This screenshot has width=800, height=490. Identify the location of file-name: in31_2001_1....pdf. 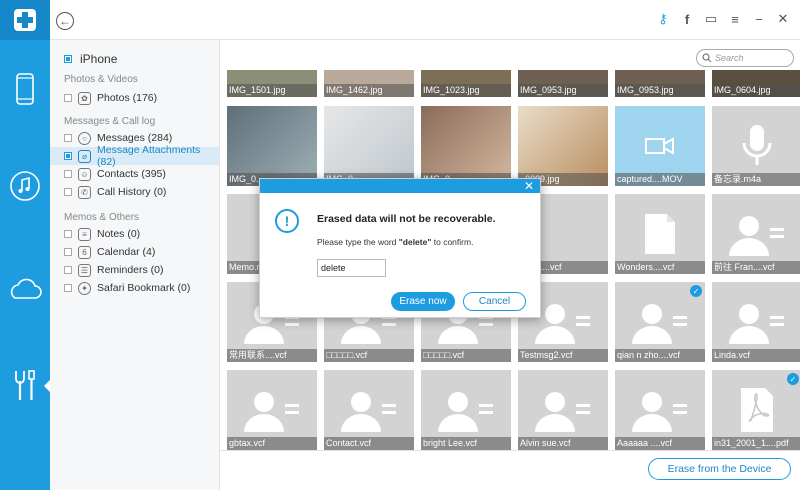
(756, 443).